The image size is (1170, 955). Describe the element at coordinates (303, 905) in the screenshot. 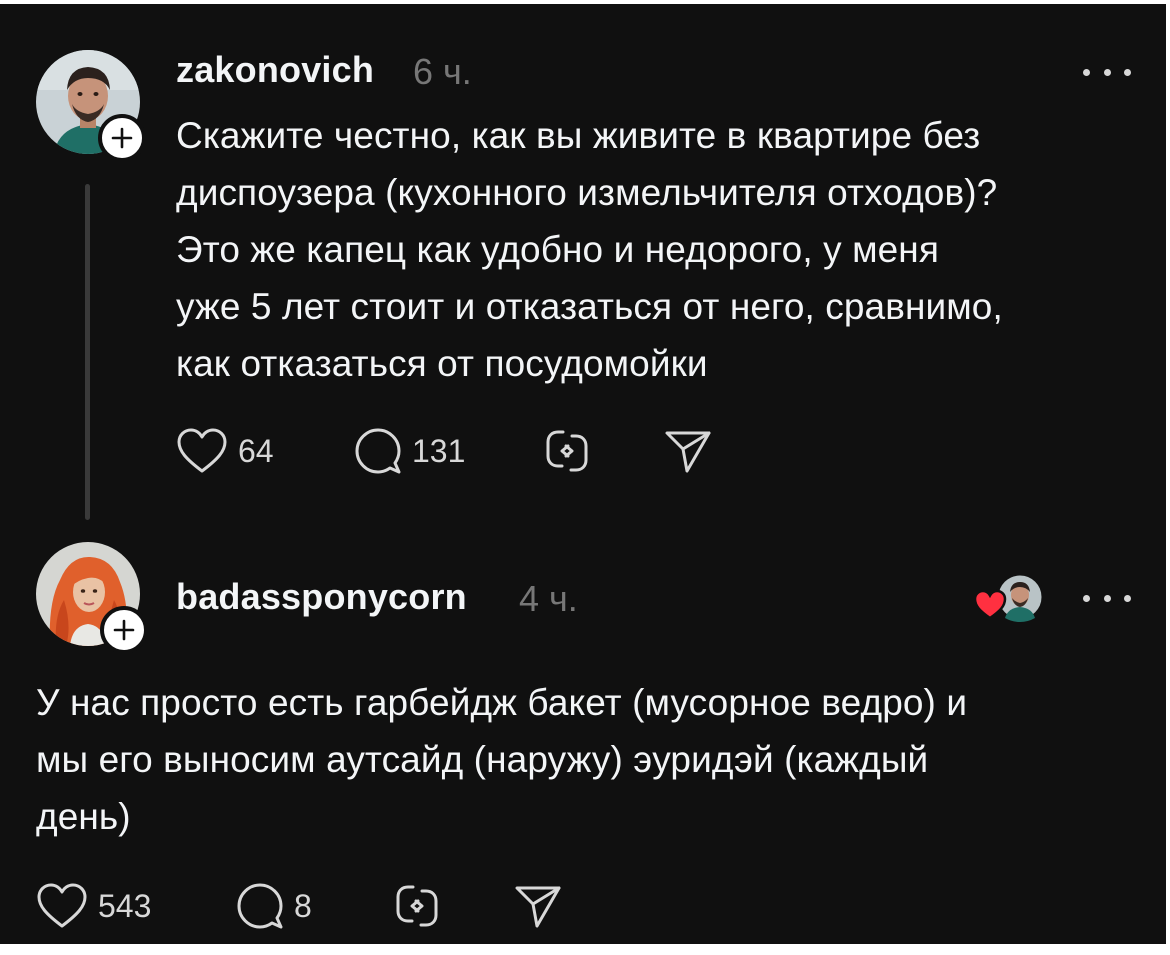

I see `reply-count: 8` at that location.